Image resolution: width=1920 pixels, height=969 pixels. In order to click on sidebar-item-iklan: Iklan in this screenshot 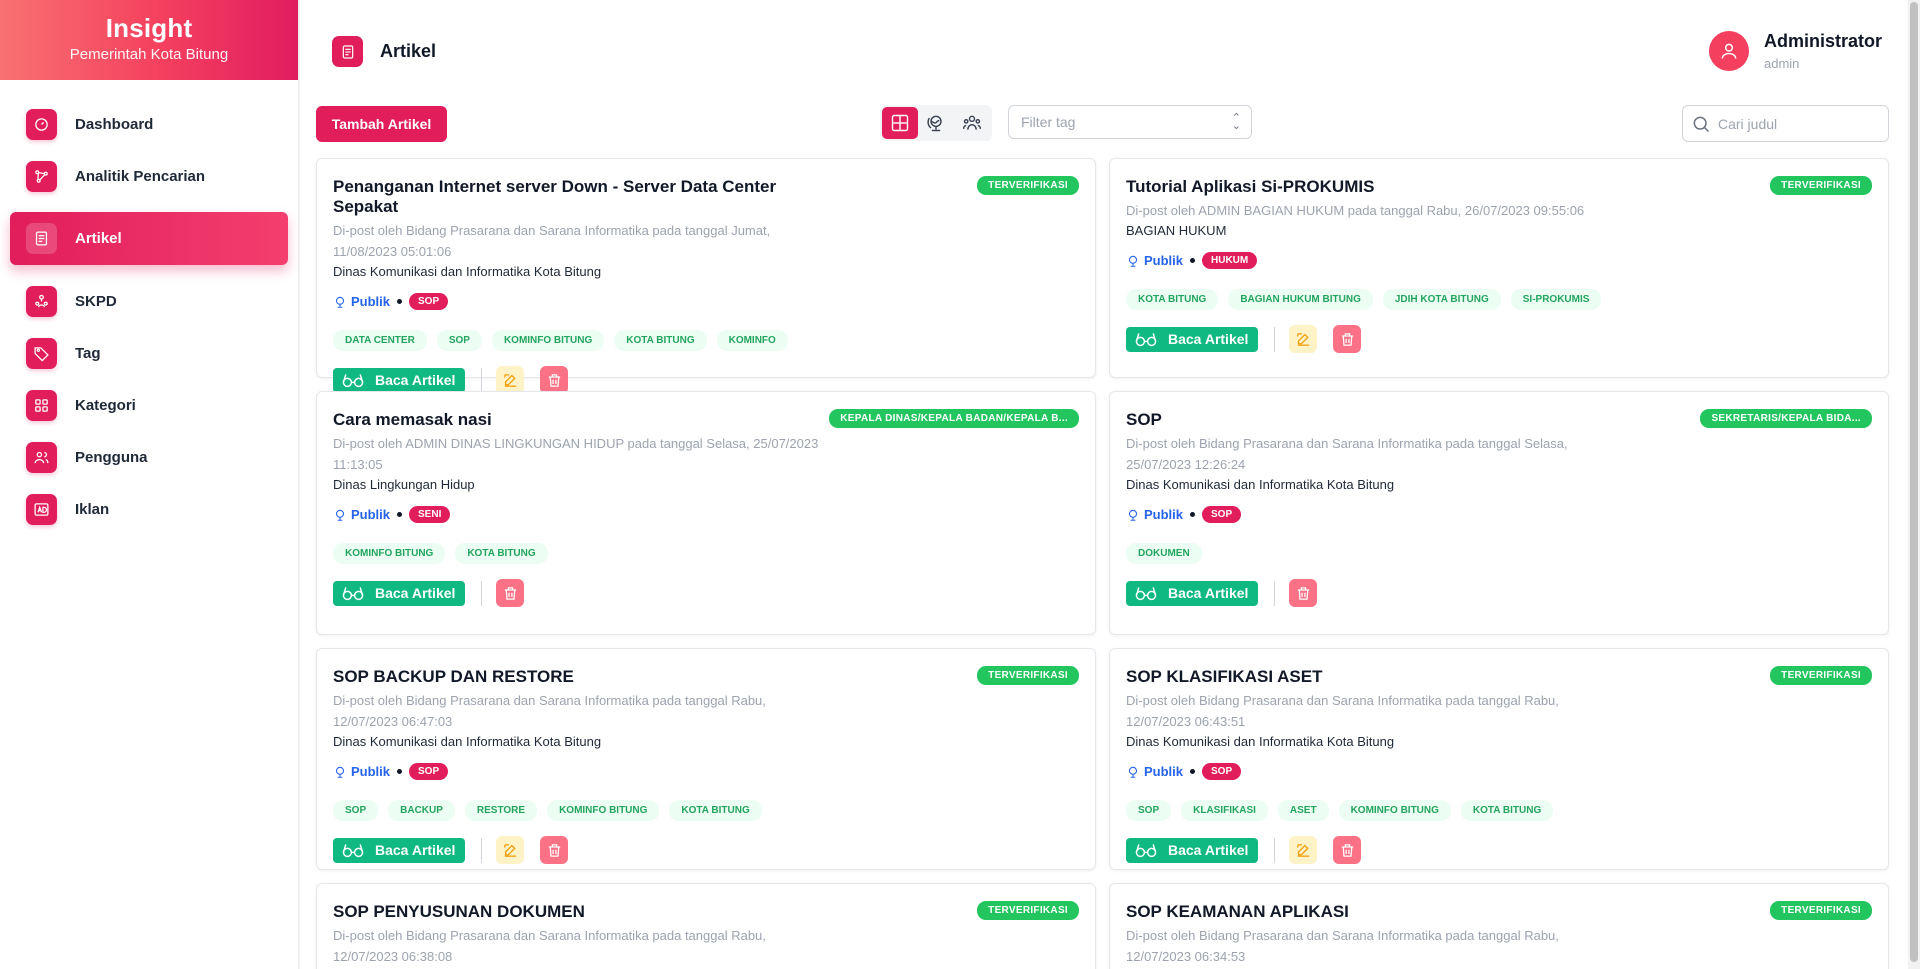, I will do `click(149, 509)`.